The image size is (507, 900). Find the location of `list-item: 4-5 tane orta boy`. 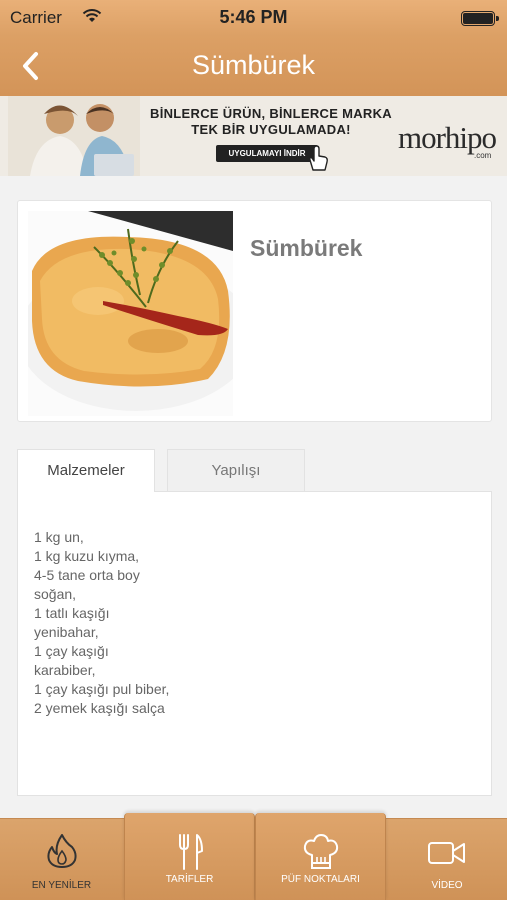

list-item: 4-5 tane orta boy is located at coordinates (87, 575).